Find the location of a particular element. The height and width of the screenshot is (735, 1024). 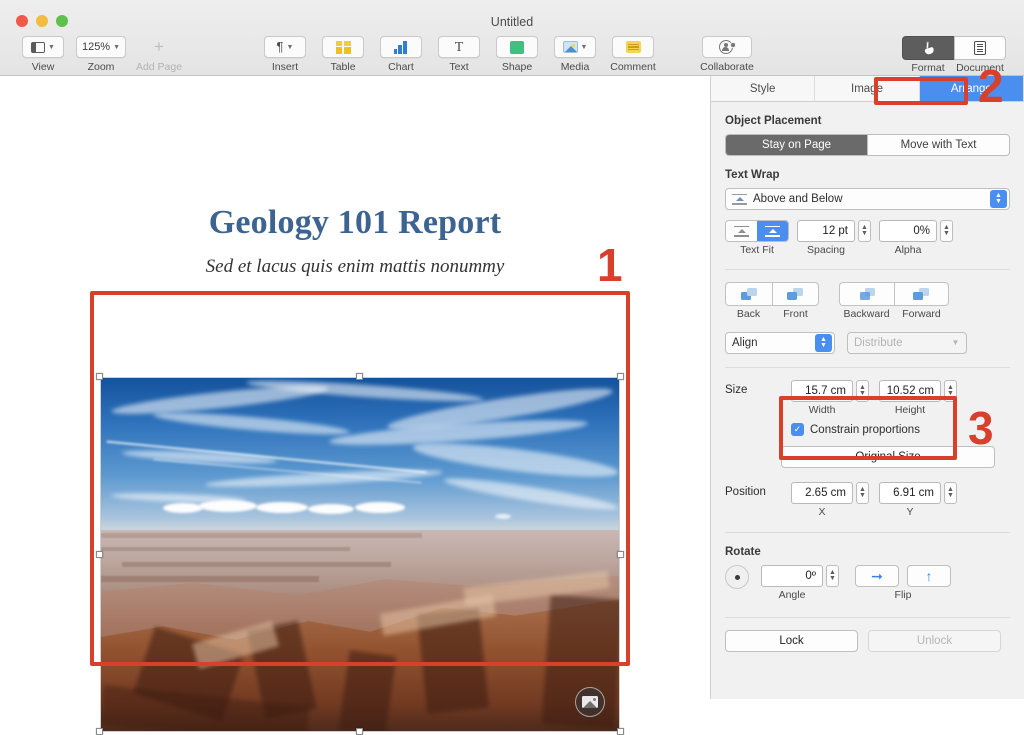

width-stepper: ▲ ▼ is located at coordinates (862, 391).